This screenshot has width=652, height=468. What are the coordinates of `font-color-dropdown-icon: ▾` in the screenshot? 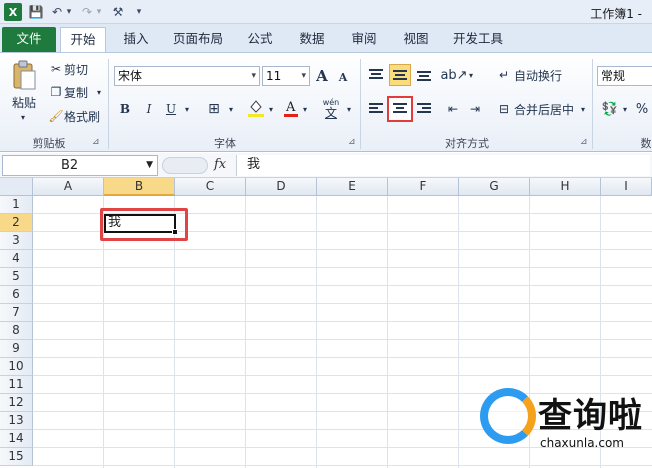 It's located at (305, 109).